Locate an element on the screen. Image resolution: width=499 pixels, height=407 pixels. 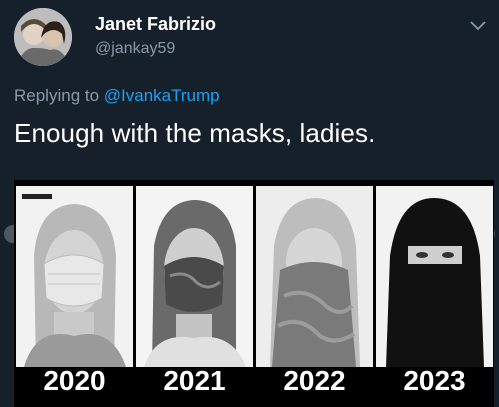
girl-surgical-mask-image is located at coordinates (74, 276).